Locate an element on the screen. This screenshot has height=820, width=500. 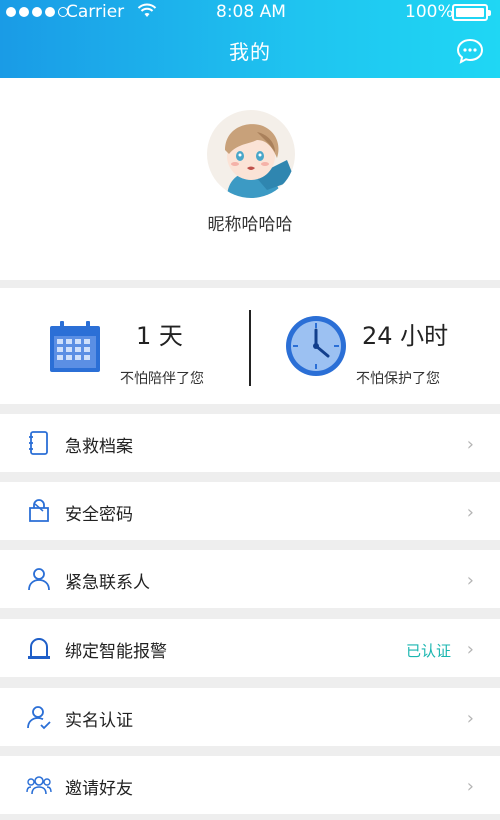
status-bar: Carrier 8:08 AM 100% is located at coordinates (250, 13).